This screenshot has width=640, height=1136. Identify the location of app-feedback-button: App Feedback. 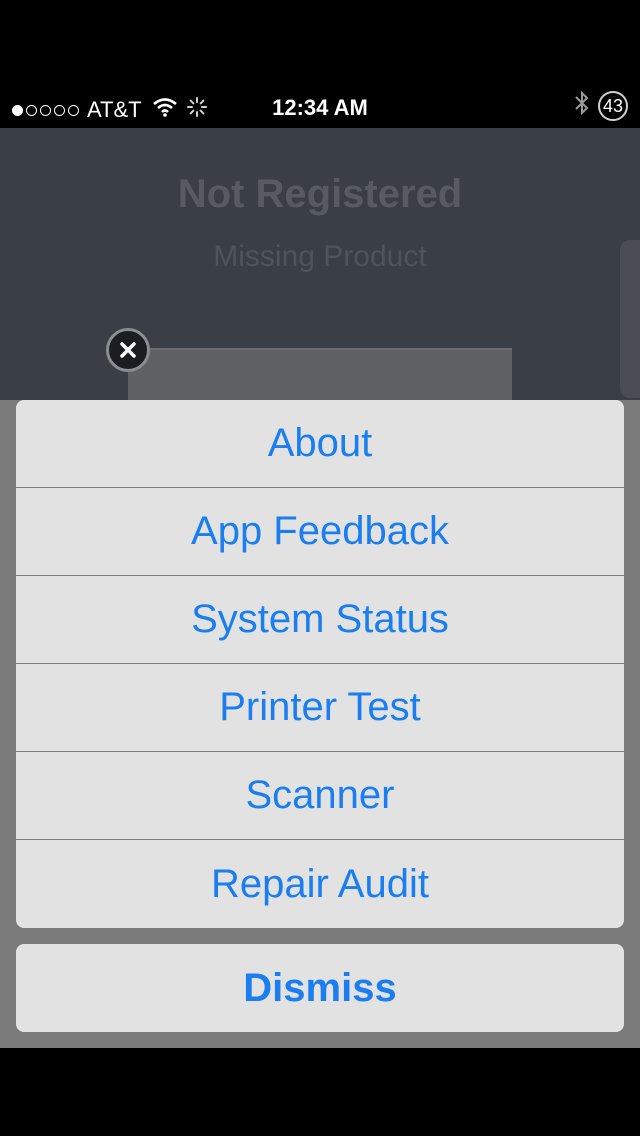
(320, 532).